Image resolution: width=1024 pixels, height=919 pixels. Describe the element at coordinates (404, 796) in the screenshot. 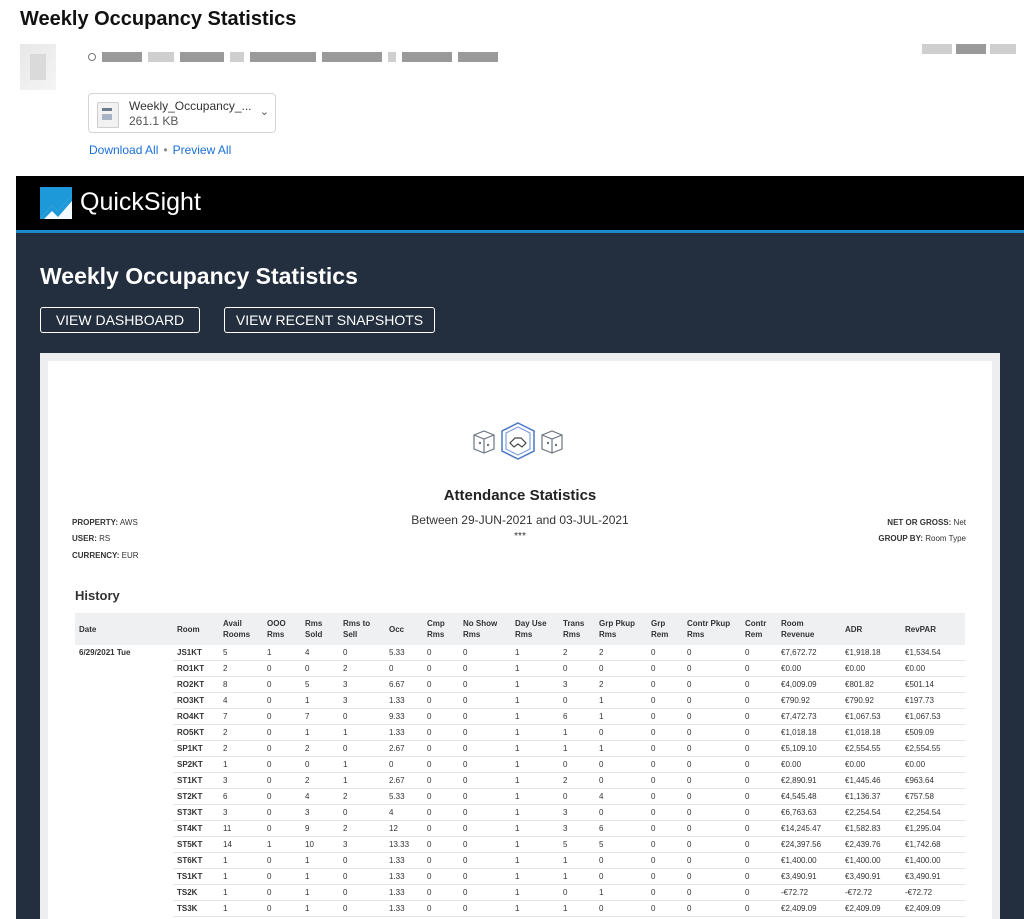

I see `table-cell: 5.33` at that location.